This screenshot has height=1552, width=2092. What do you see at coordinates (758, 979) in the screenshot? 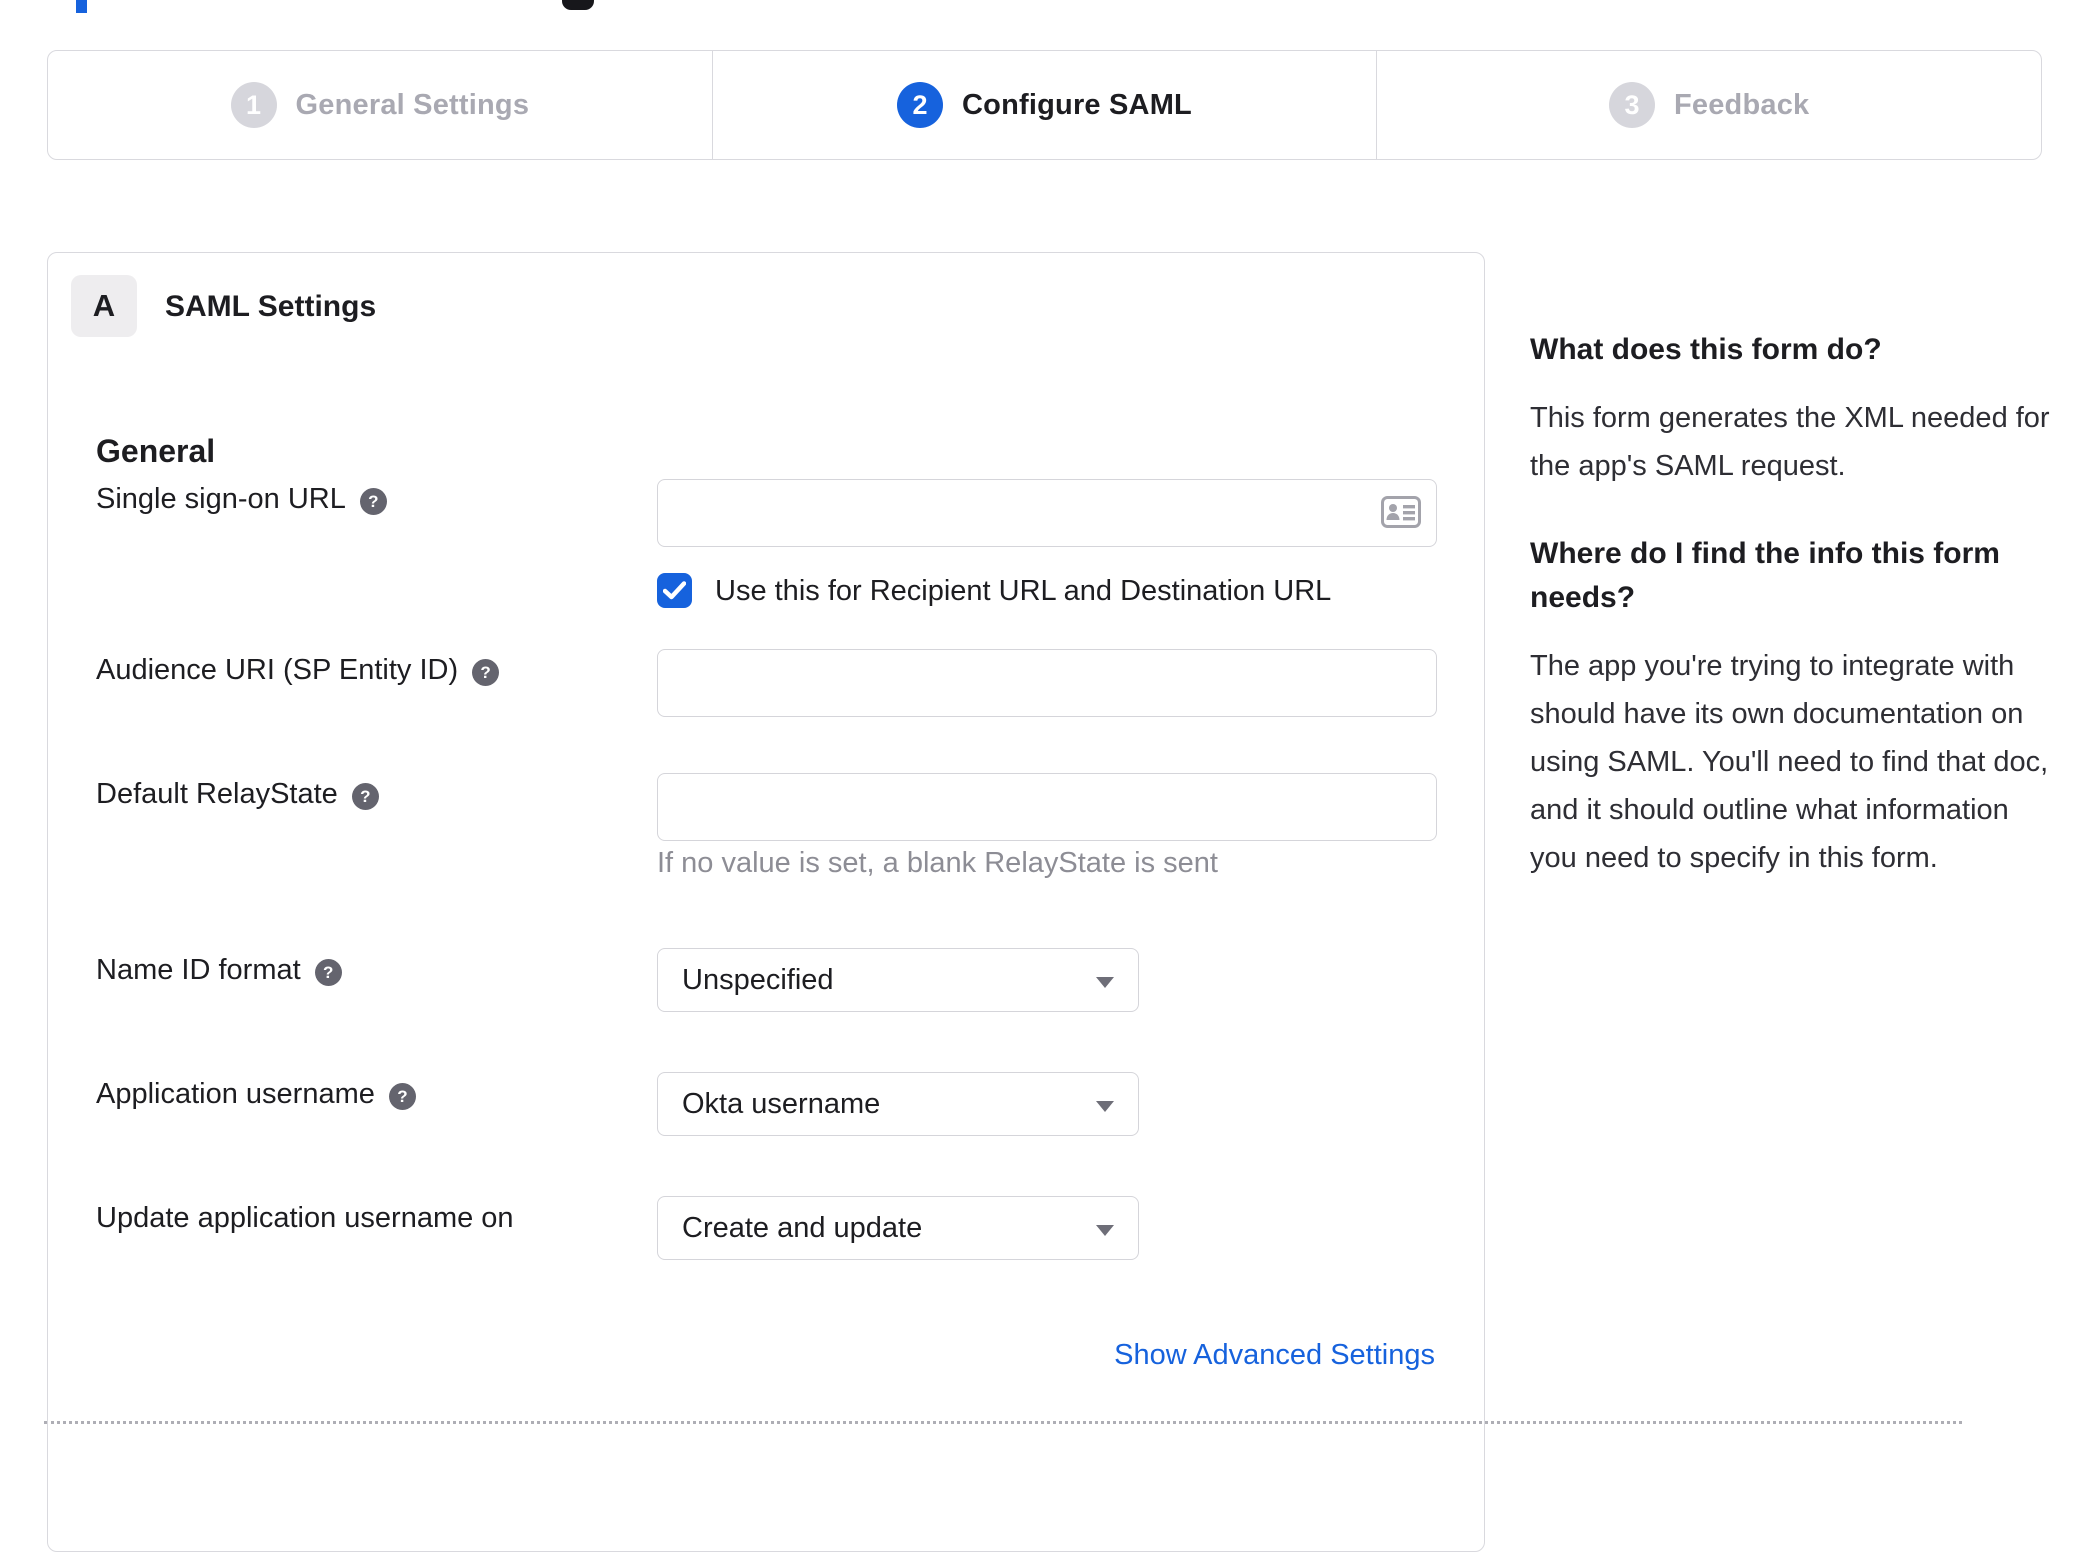
I see `name-id-format-value: Unspecified` at bounding box center [758, 979].